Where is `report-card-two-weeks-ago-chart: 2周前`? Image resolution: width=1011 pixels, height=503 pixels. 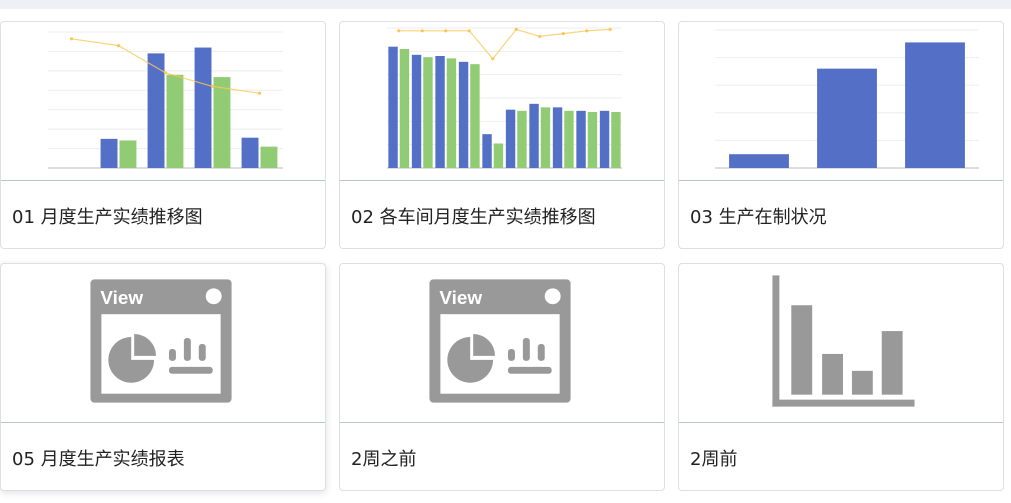 report-card-two-weeks-ago-chart: 2周前 is located at coordinates (841, 377).